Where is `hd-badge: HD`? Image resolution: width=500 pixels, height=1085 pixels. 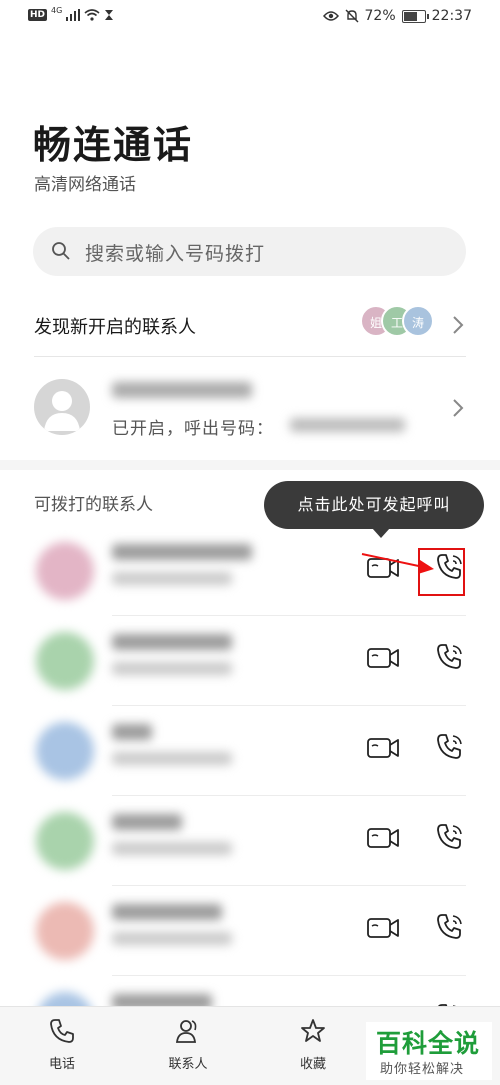
hd-badge: HD is located at coordinates (38, 15).